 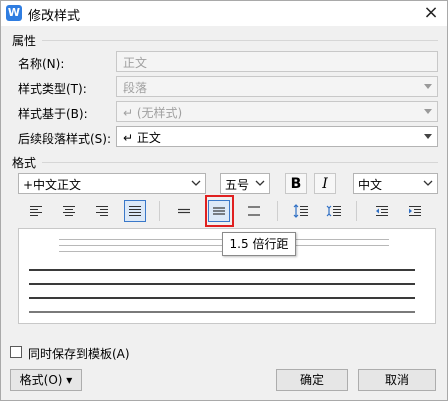 What do you see at coordinates (52, 89) in the screenshot?
I see `style-type-label: 样式类型(T):` at bounding box center [52, 89].